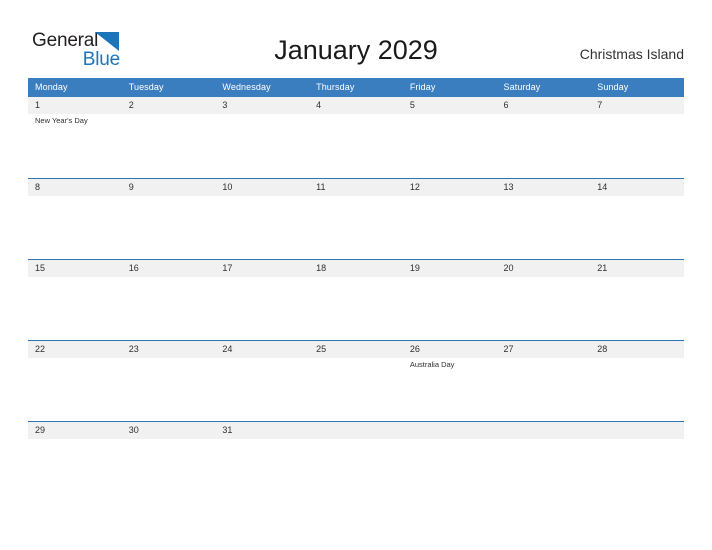 The height and width of the screenshot is (550, 712). I want to click on day-number: 26, so click(450, 349).